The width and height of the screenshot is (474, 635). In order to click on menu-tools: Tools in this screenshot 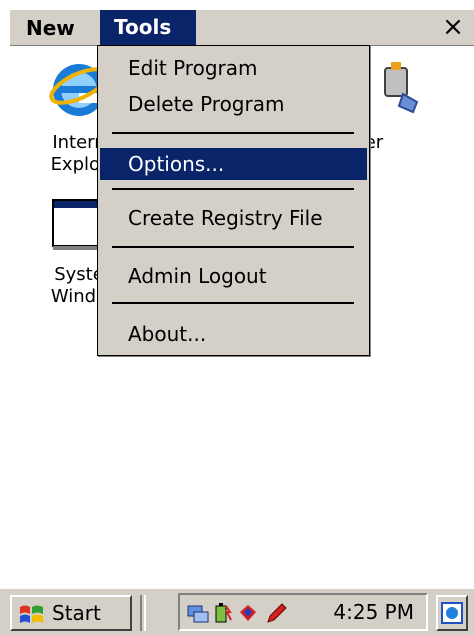, I will do `click(148, 28)`.